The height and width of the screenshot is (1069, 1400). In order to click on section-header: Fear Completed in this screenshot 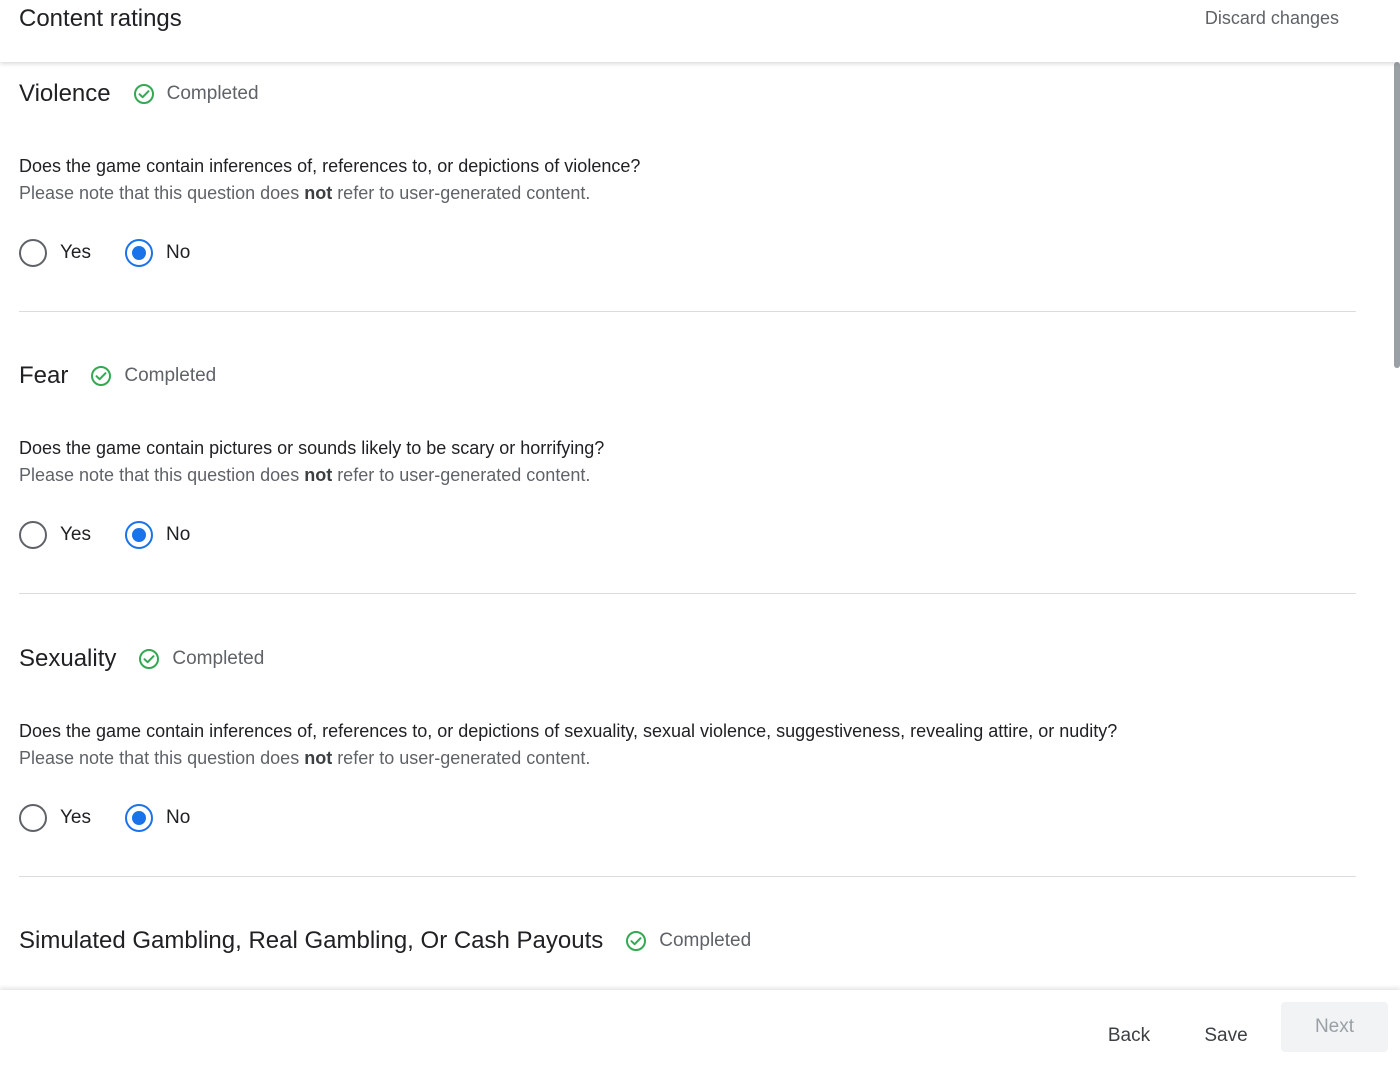, I will do `click(687, 376)`.